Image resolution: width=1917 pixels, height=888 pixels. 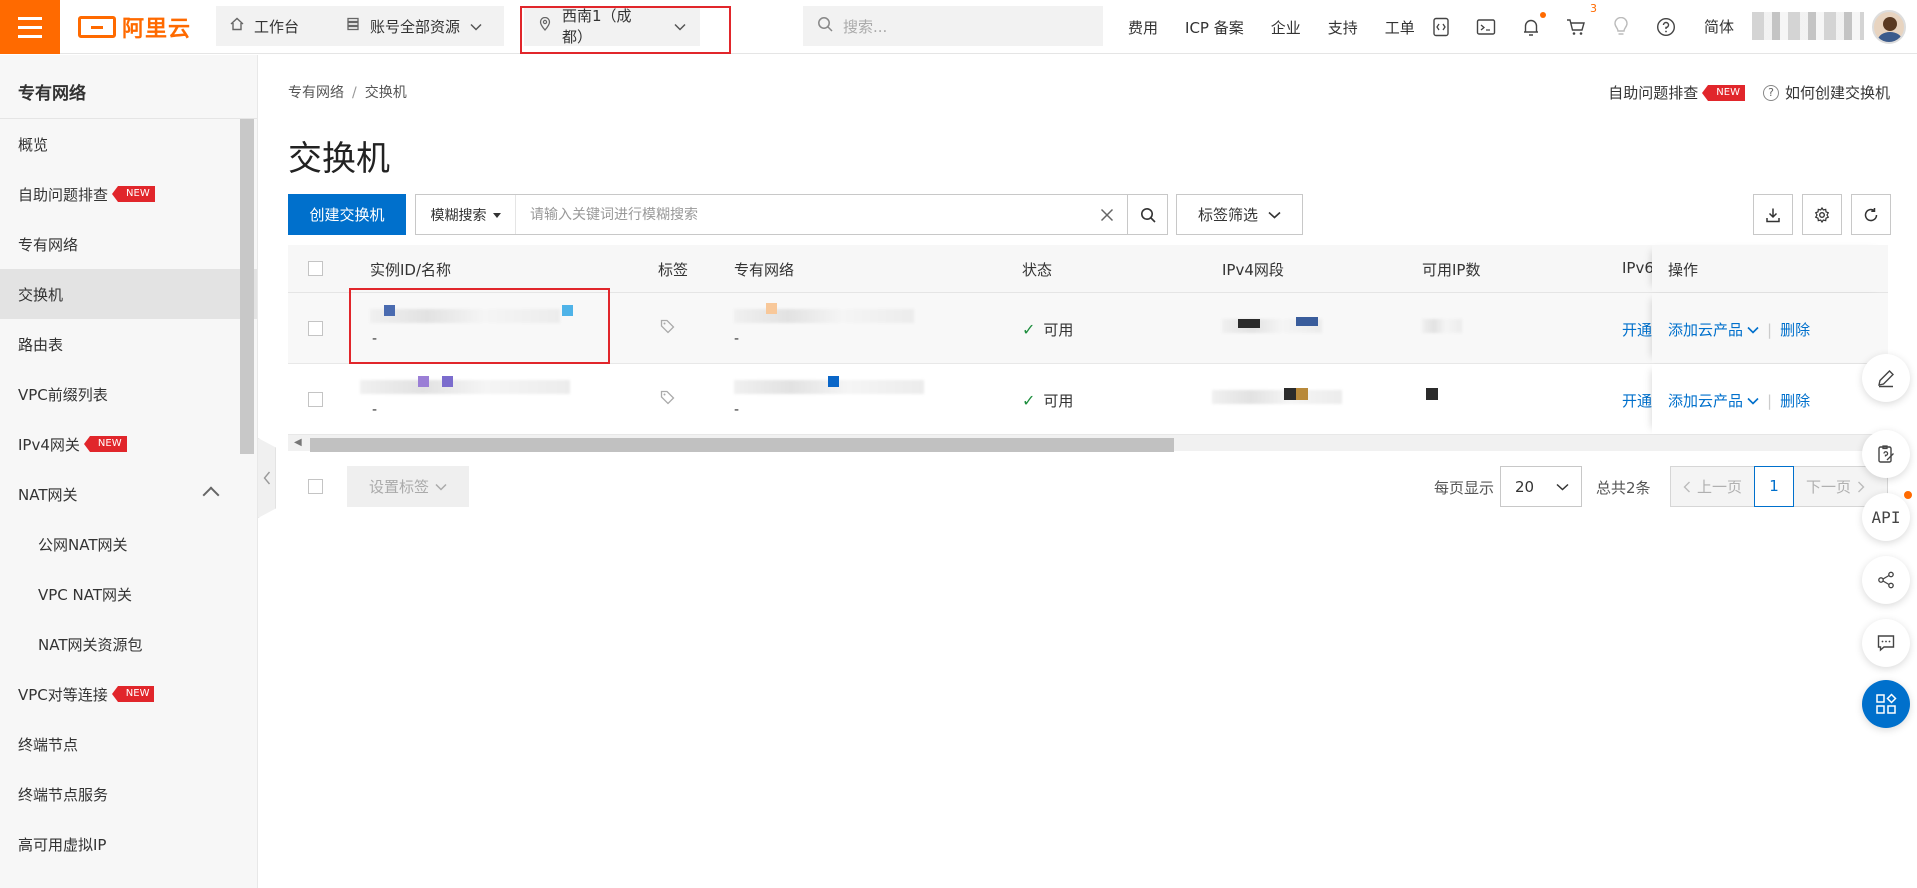 What do you see at coordinates (1541, 486) in the screenshot?
I see `page-size-select: 20` at bounding box center [1541, 486].